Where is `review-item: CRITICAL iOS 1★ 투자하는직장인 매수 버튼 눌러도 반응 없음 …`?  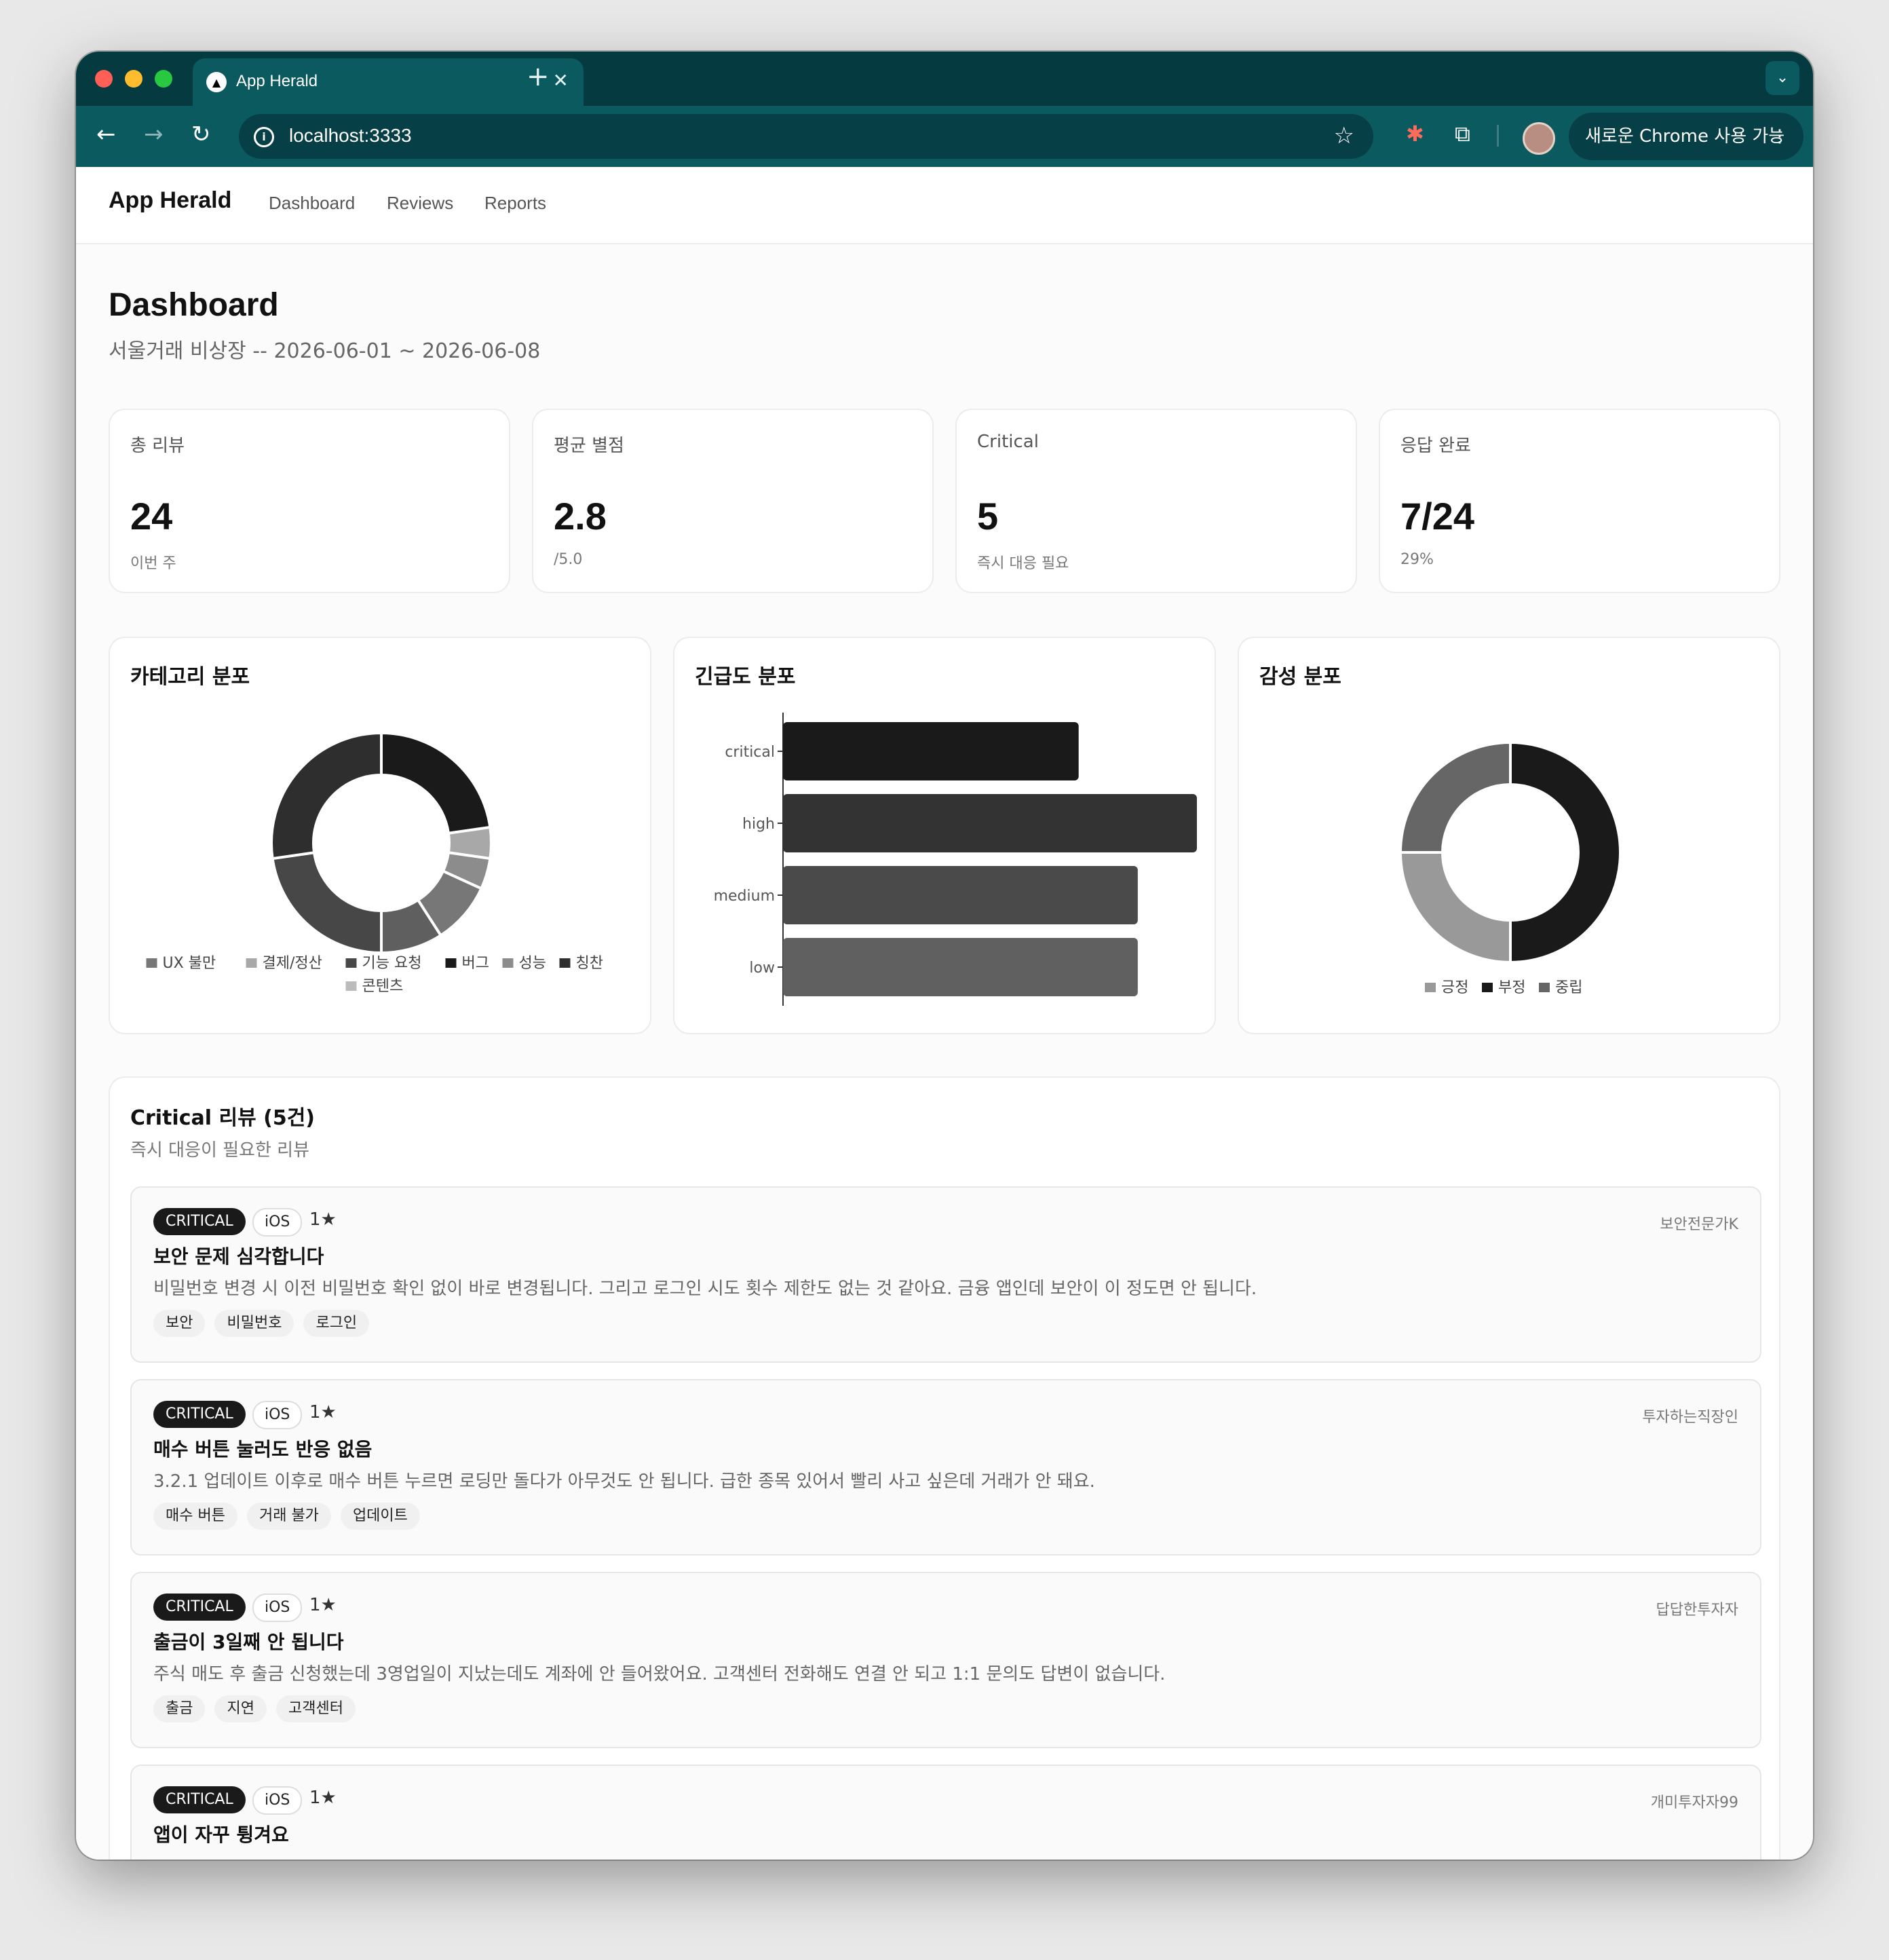
review-item: CRITICAL iOS 1★ 투자하는직장인 매수 버튼 눌러도 반응 없음 … is located at coordinates (945, 1467).